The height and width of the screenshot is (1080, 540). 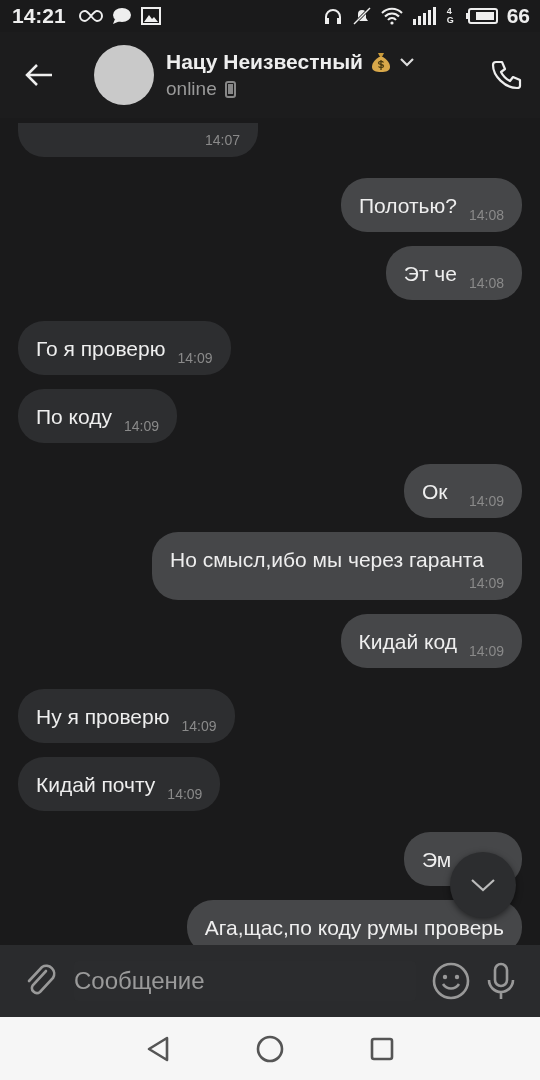 I want to click on message-time: 14:07, so click(x=222, y=140).